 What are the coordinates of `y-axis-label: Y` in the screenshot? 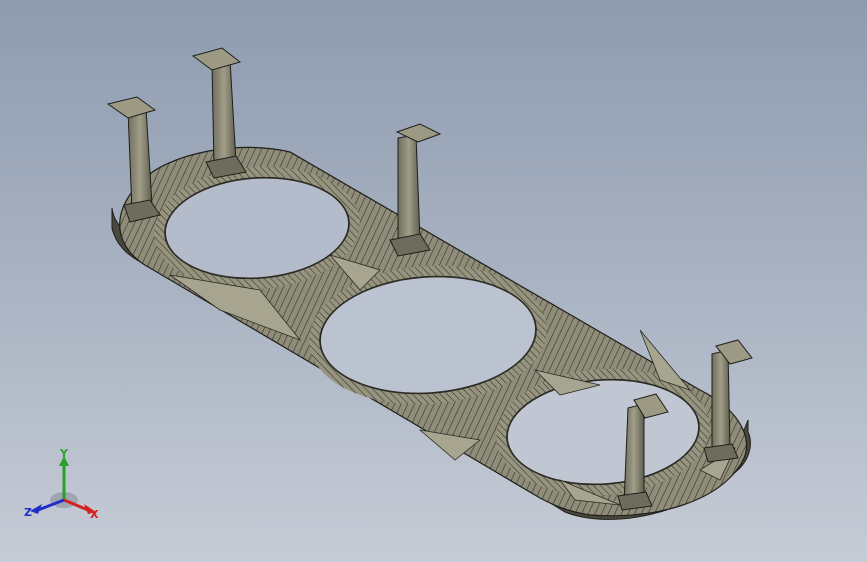 It's located at (64, 454).